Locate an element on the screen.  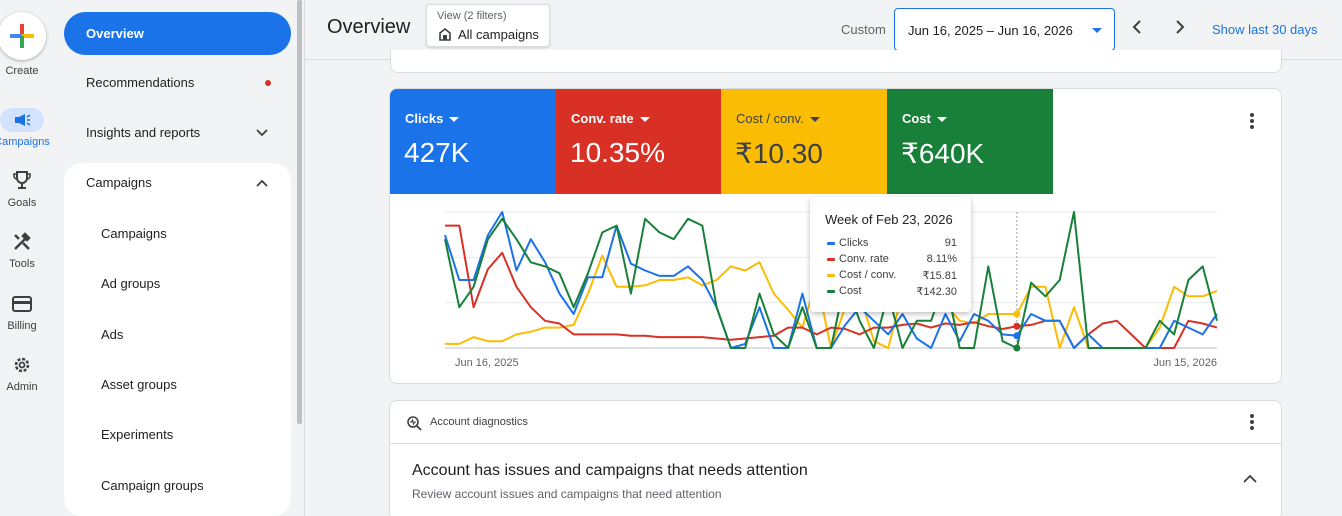
metric-name: Clicks is located at coordinates (432, 118).